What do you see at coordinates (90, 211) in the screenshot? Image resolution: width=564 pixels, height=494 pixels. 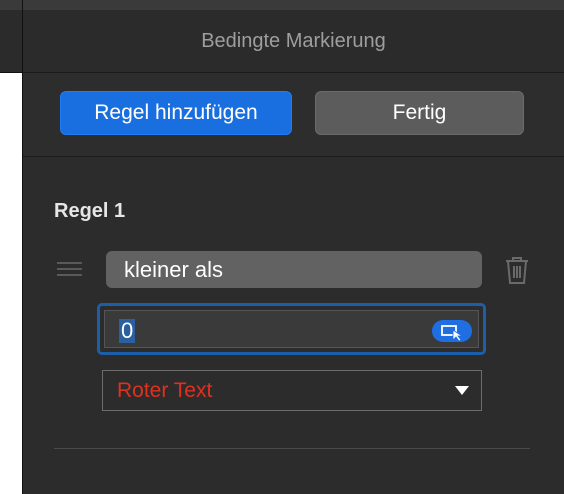 I see `rule-title: Regel 1` at bounding box center [90, 211].